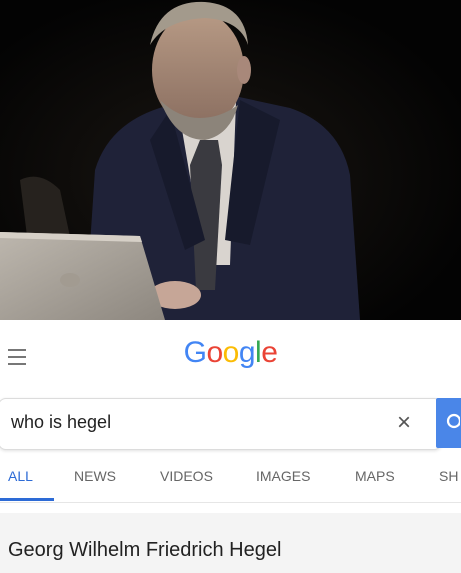  What do you see at coordinates (404, 423) in the screenshot?
I see `clear-icon: ×` at bounding box center [404, 423].